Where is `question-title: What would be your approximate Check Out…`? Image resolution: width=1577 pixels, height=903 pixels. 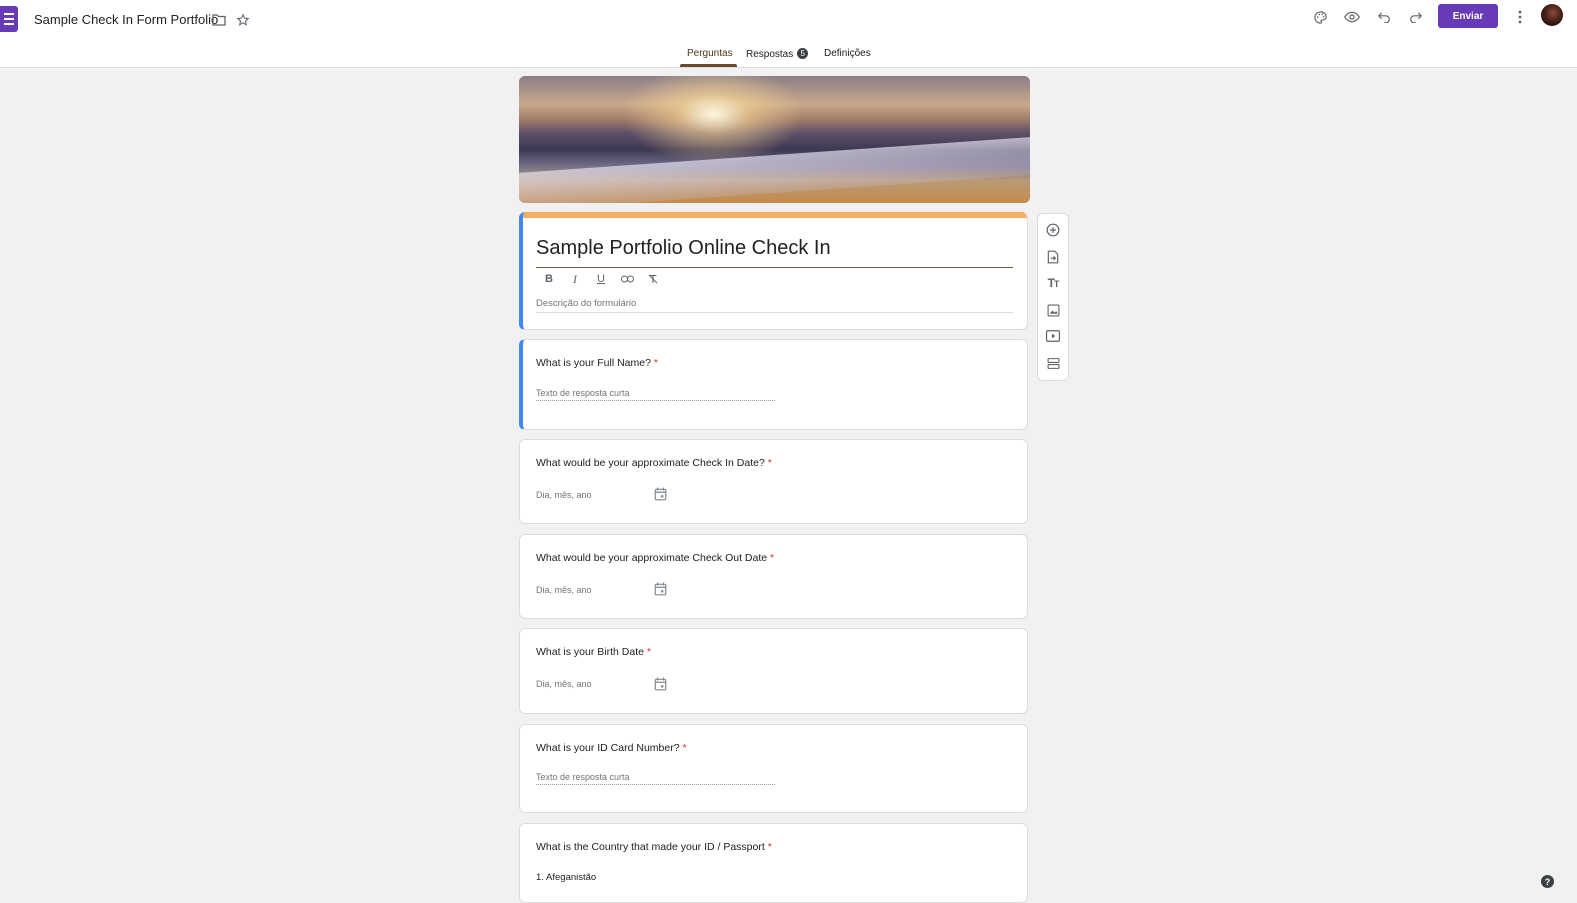 question-title: What would be your approximate Check Out… is located at coordinates (655, 558).